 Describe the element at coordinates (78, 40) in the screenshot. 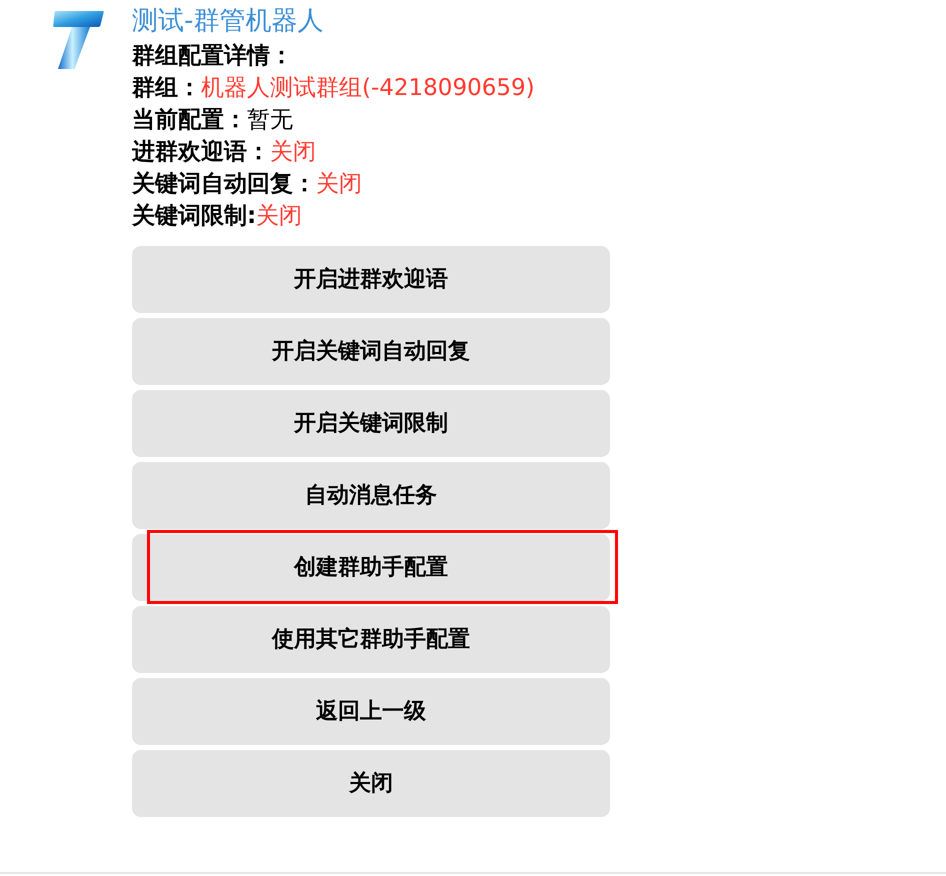

I see `logo-icon` at that location.